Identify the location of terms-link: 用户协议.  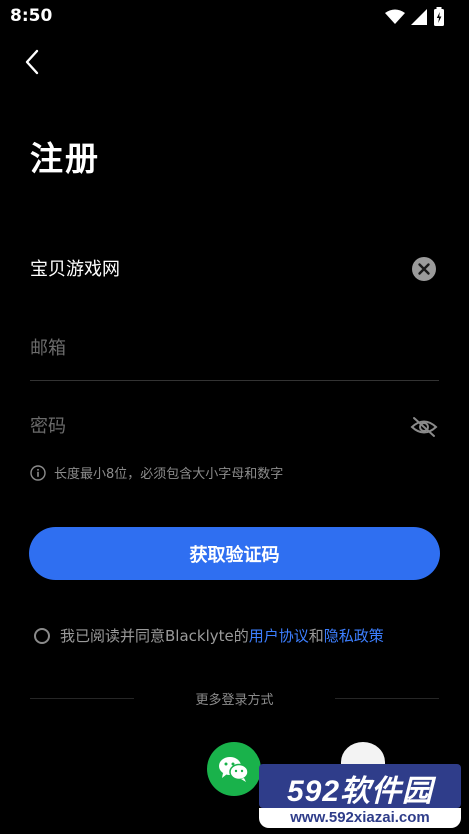
(279, 635).